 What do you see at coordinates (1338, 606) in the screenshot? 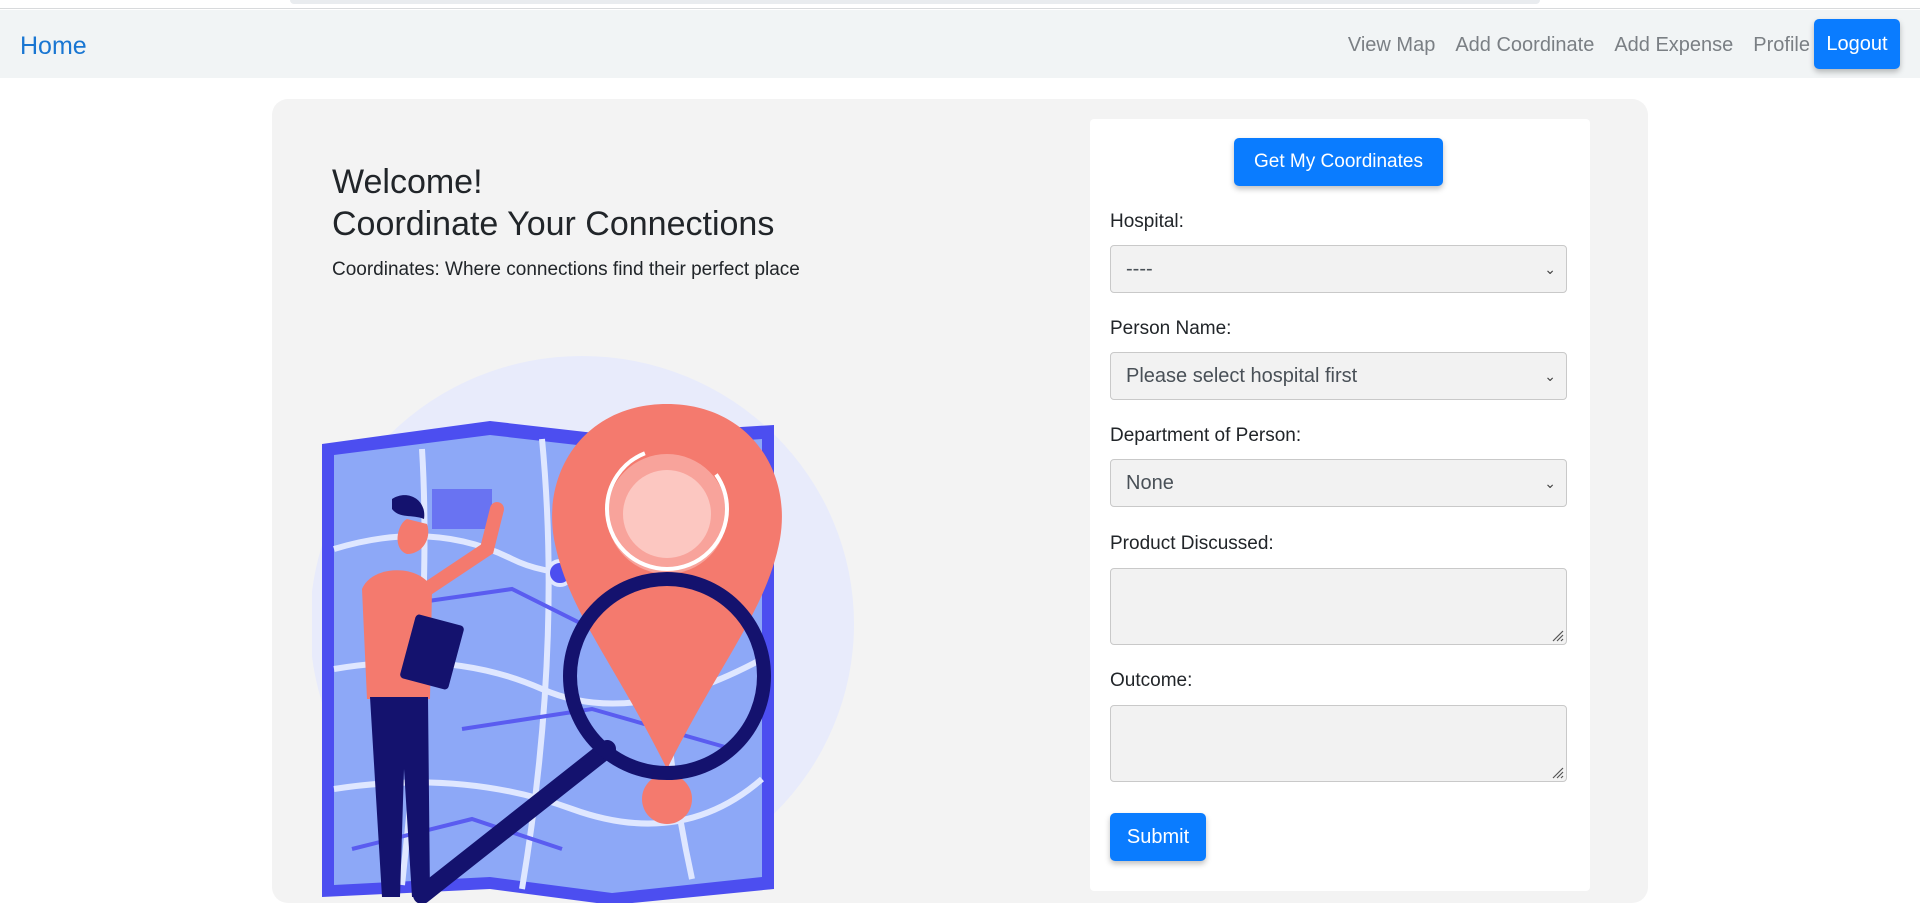
I see `product-discussed-textarea` at bounding box center [1338, 606].